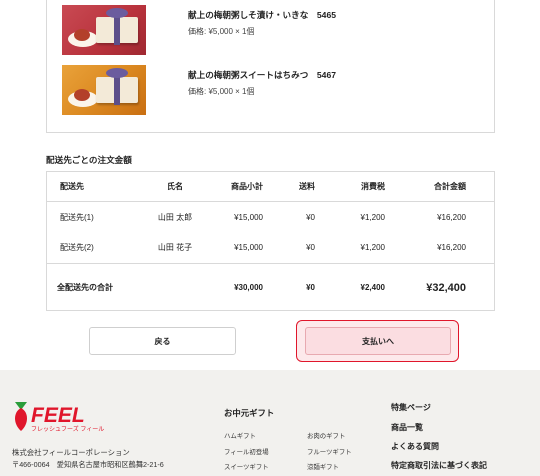 This screenshot has height=476, width=540. Describe the element at coordinates (329, 451) in the screenshot. I see `footer-link-fruit-gift: フルーツギフト` at that location.